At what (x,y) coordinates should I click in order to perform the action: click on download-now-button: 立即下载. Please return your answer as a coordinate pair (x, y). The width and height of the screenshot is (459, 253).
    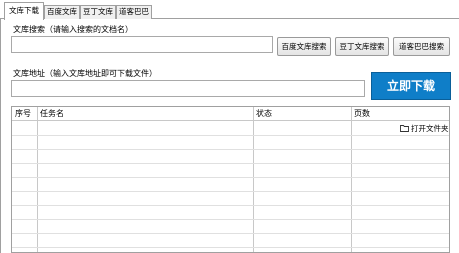
    Looking at the image, I should click on (411, 86).